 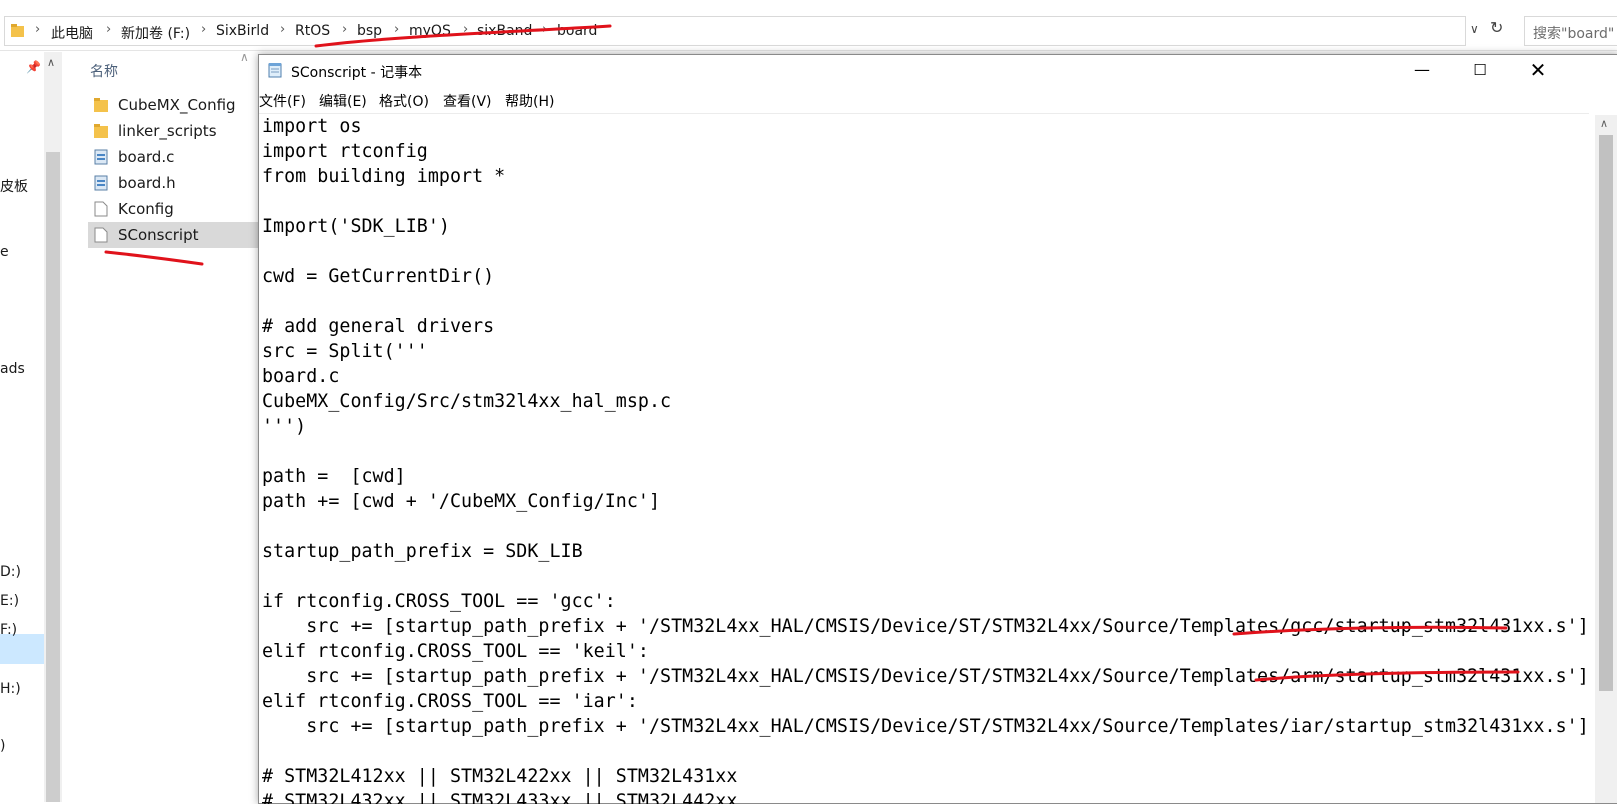 What do you see at coordinates (422, 551) in the screenshot?
I see `code-line: startup_path_prefix = SDK_LIB` at bounding box center [422, 551].